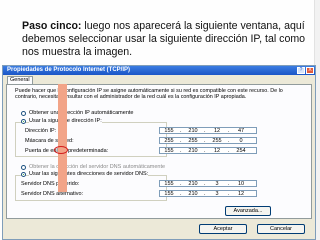 The image size is (320, 240). What do you see at coordinates (208, 183) in the screenshot?
I see `preferred-dns-input: 155. 210. 3. 10` at bounding box center [208, 183].